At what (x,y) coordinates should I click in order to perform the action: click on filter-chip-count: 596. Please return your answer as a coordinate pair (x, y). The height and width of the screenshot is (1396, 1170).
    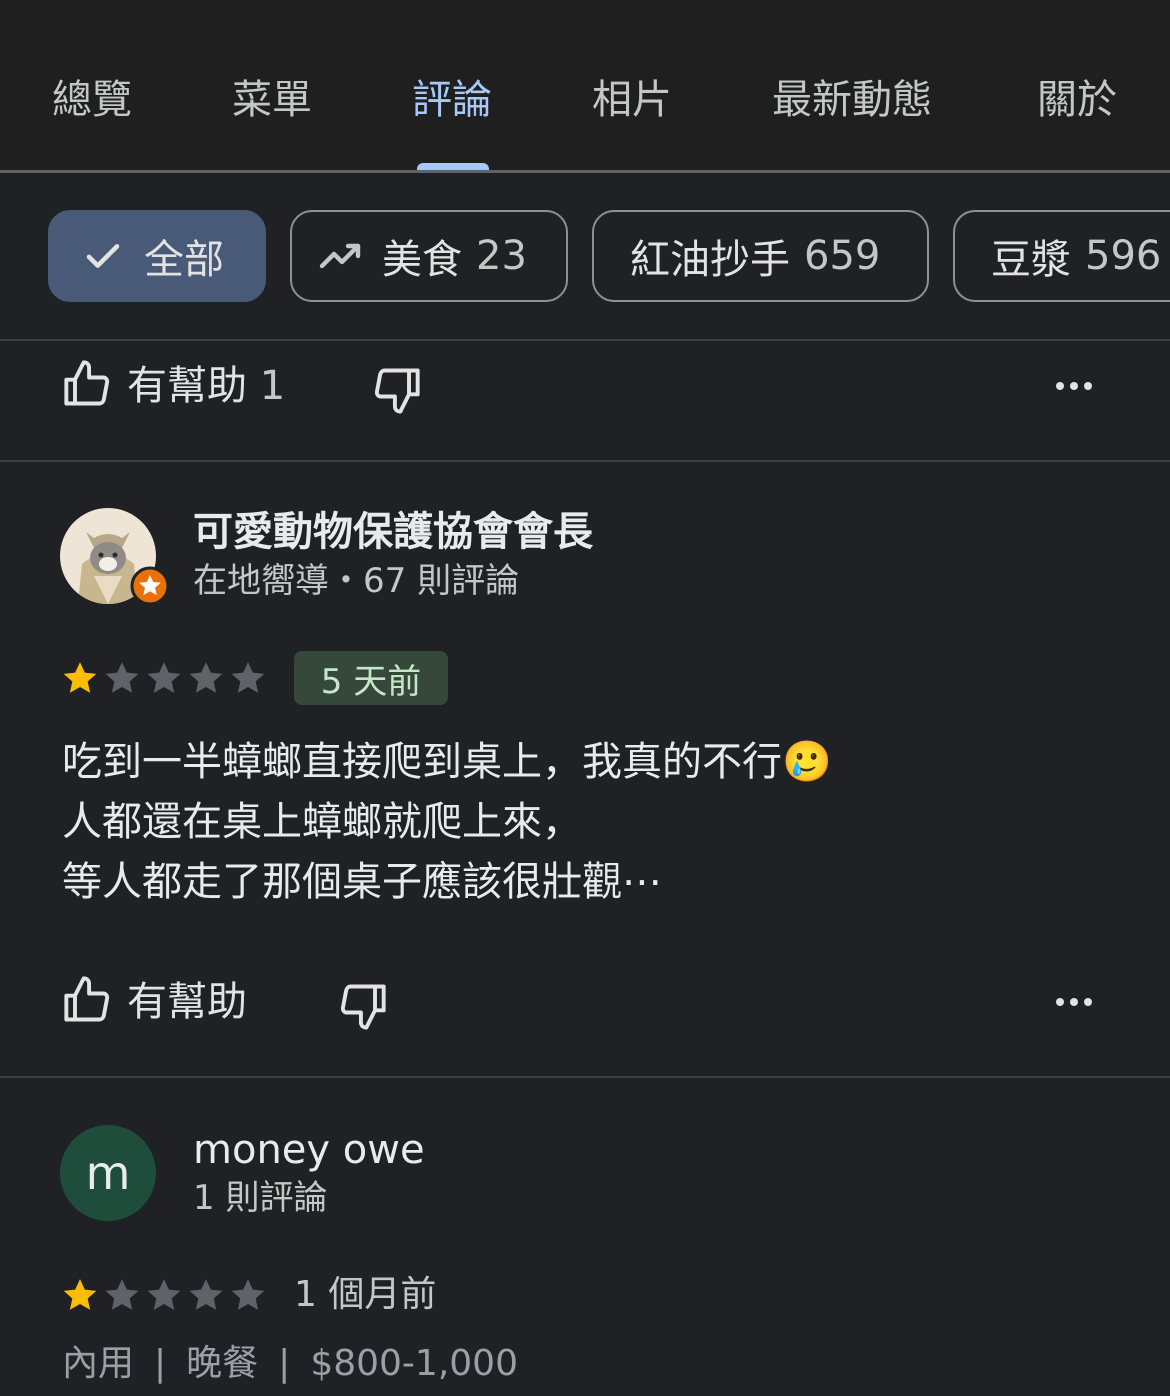
    Looking at the image, I should click on (1123, 256).